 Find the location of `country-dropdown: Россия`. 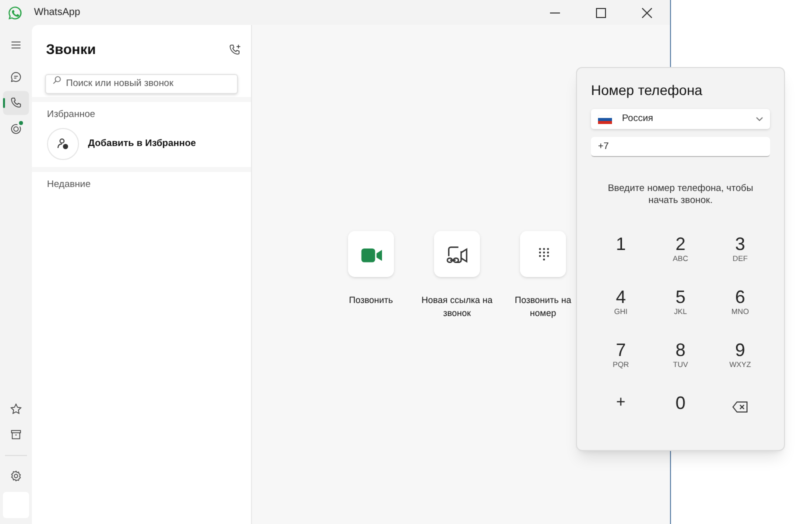

country-dropdown: Россия is located at coordinates (680, 119).